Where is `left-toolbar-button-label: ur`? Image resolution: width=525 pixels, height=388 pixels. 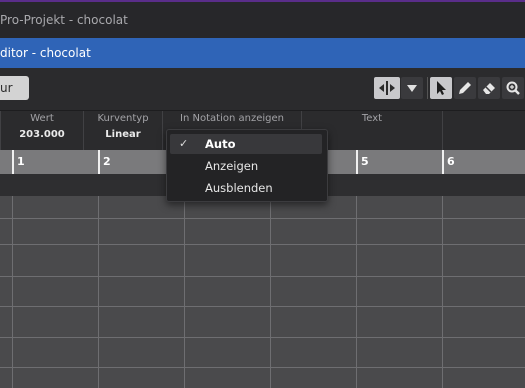 left-toolbar-button-label: ur is located at coordinates (6, 88).